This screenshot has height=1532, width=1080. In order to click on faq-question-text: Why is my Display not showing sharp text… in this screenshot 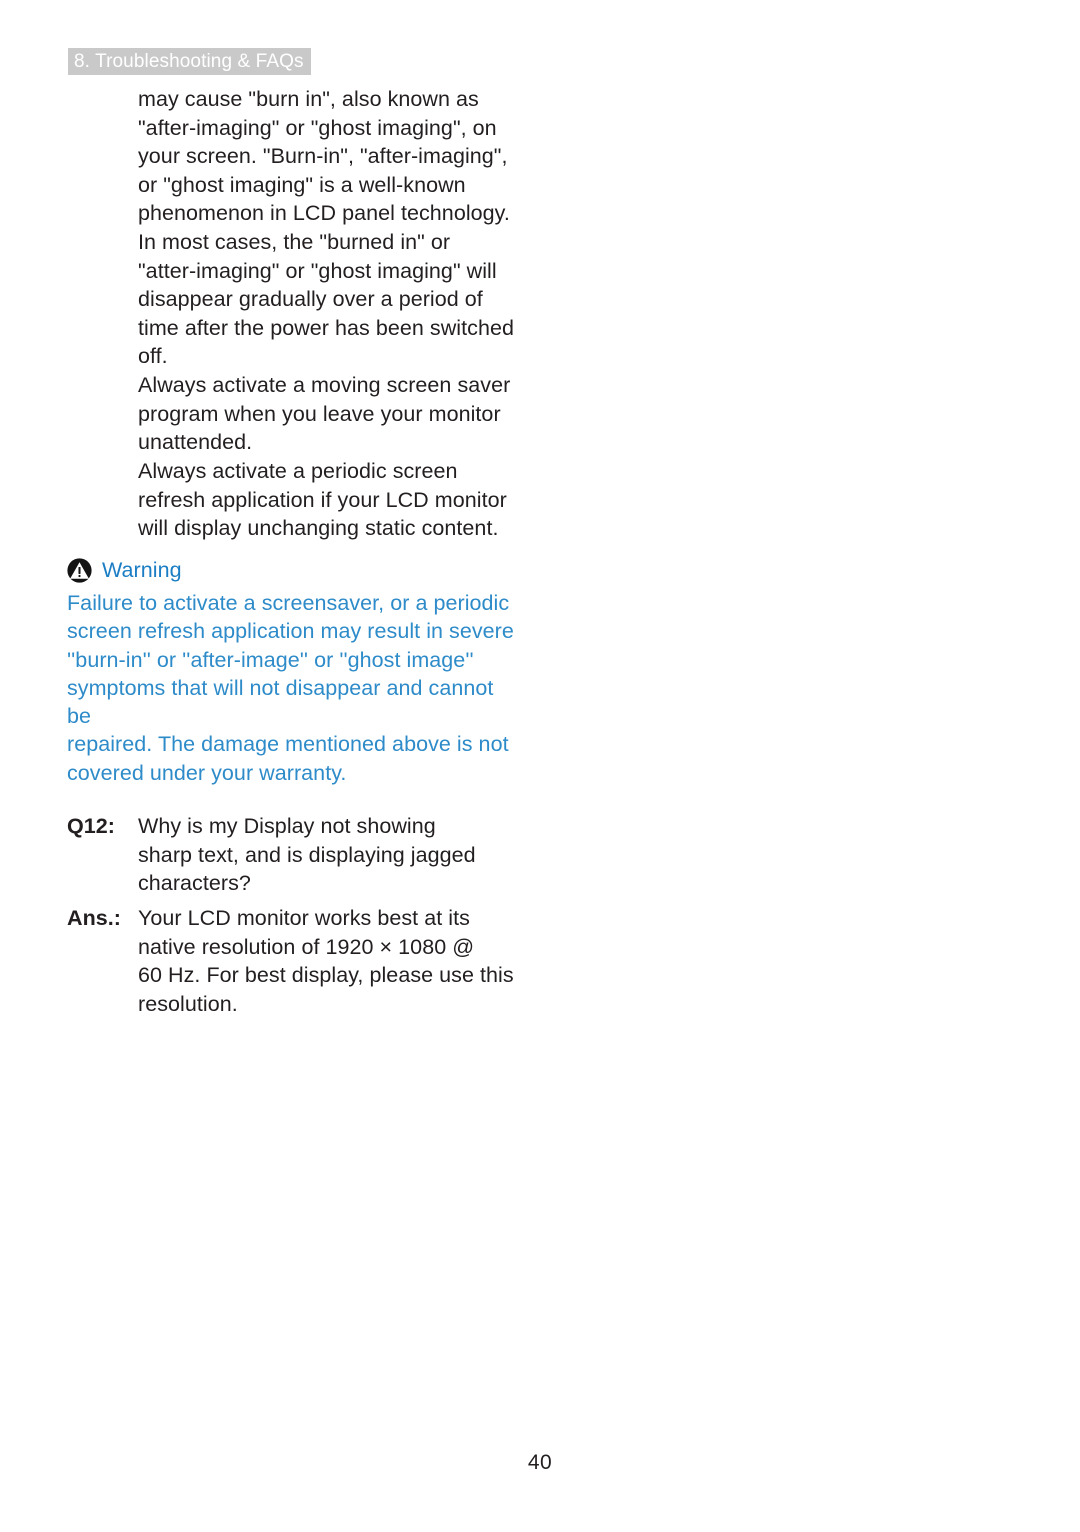, I will do `click(307, 855)`.